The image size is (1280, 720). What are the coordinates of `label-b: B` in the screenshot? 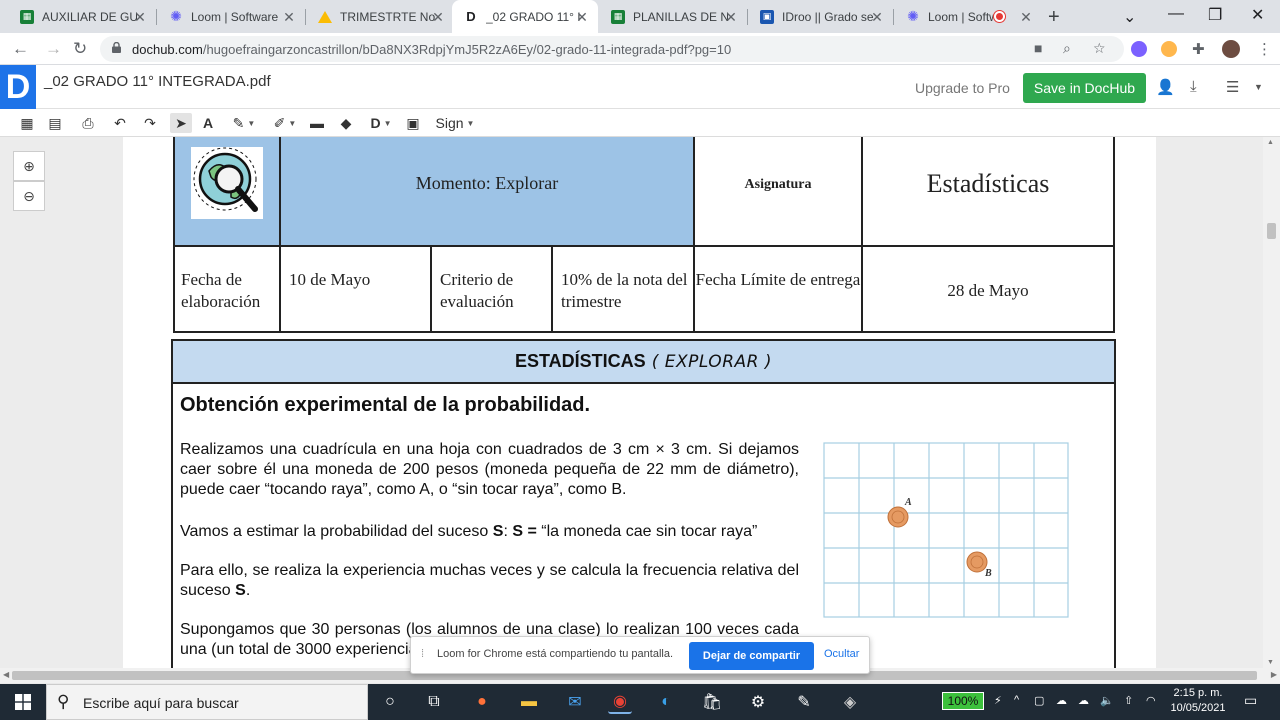 It's located at (988, 573).